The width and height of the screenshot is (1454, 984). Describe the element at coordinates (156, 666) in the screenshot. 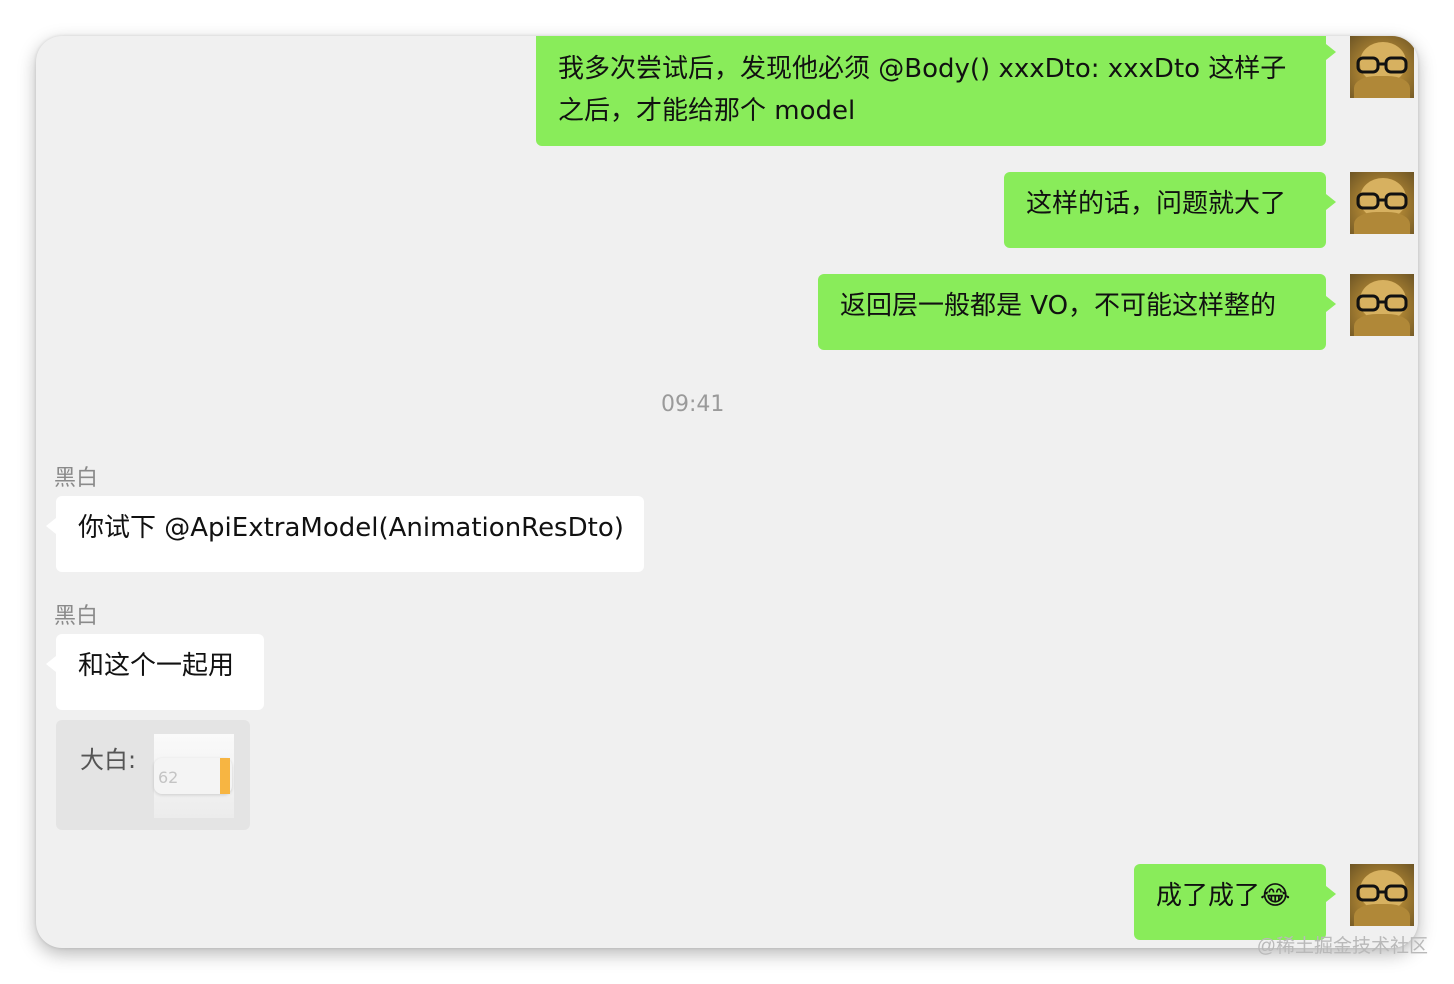

I see `message-text: 和这个一起用` at that location.